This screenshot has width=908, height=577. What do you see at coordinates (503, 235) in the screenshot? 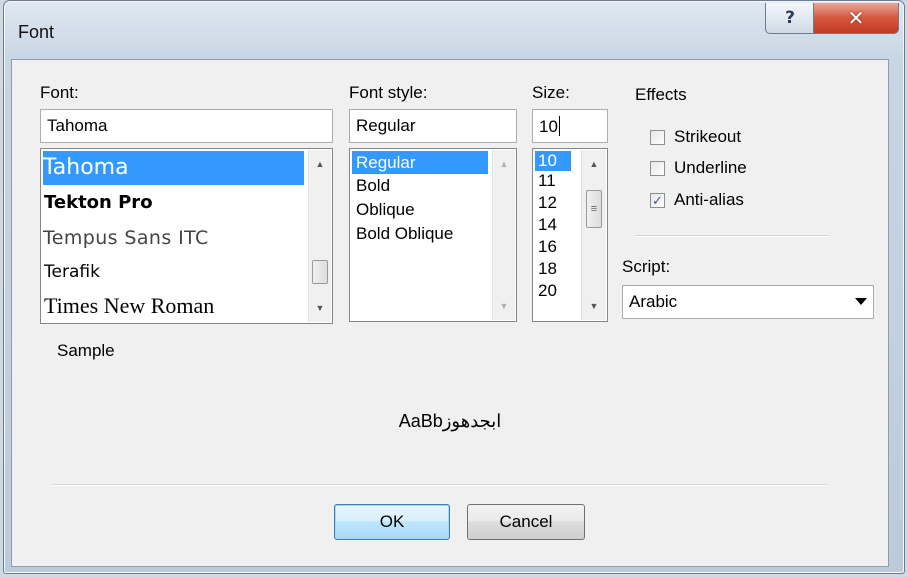
I see `font-style-list-scrollbar: ▲ ▼` at bounding box center [503, 235].